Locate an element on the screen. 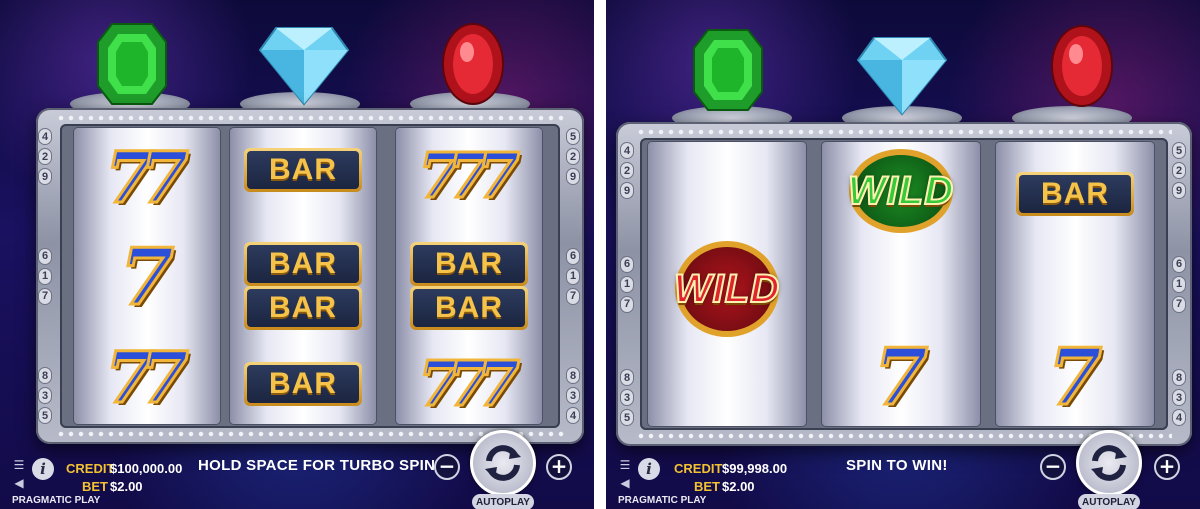 This screenshot has width=1200, height=509. bet-value: $2.00 is located at coordinates (126, 486).